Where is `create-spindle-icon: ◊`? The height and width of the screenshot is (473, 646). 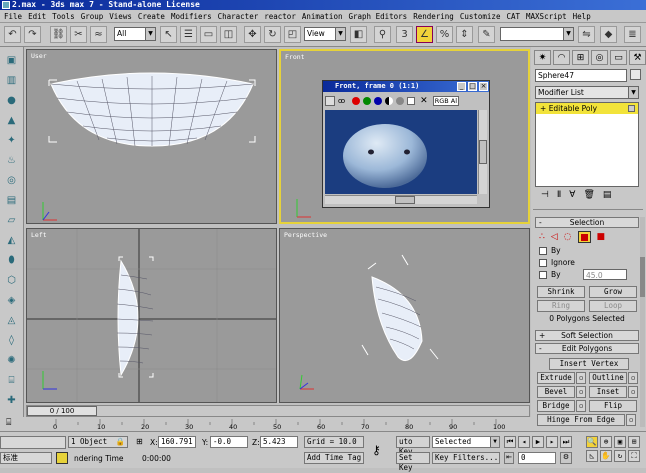
create-spindle-icon: ◊ is located at coordinates (11, 340).